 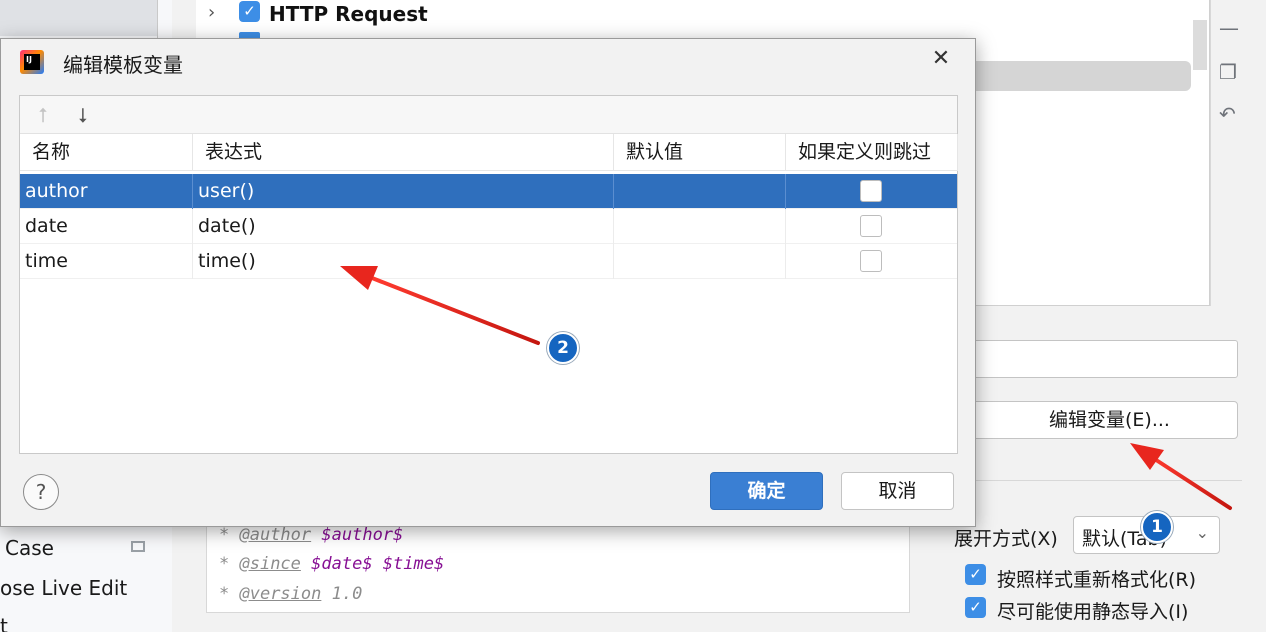 I want to click on options-divider, so click(x=1095, y=480).